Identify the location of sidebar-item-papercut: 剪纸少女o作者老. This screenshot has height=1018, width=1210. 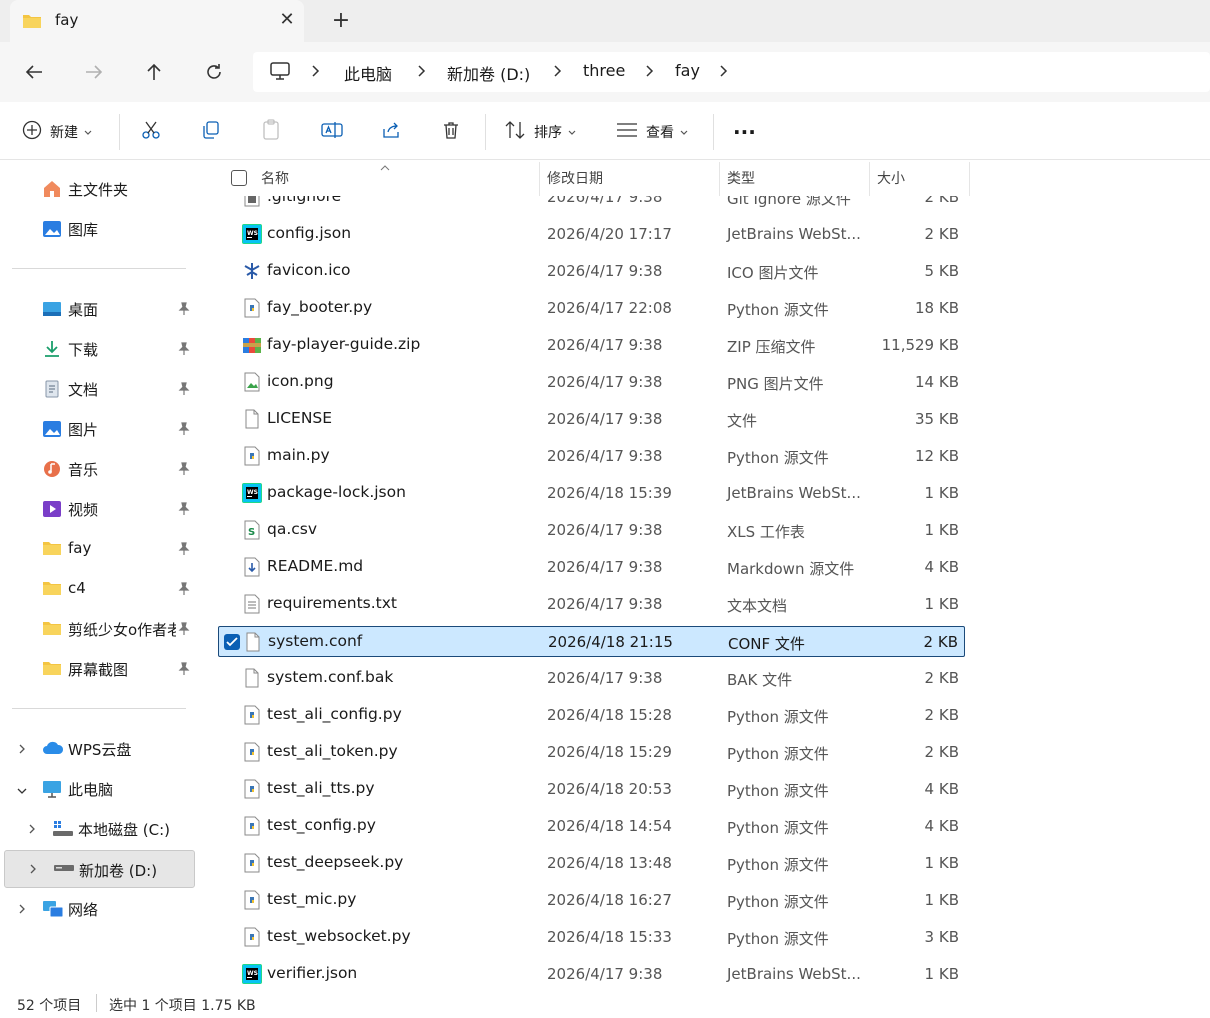
(100, 629).